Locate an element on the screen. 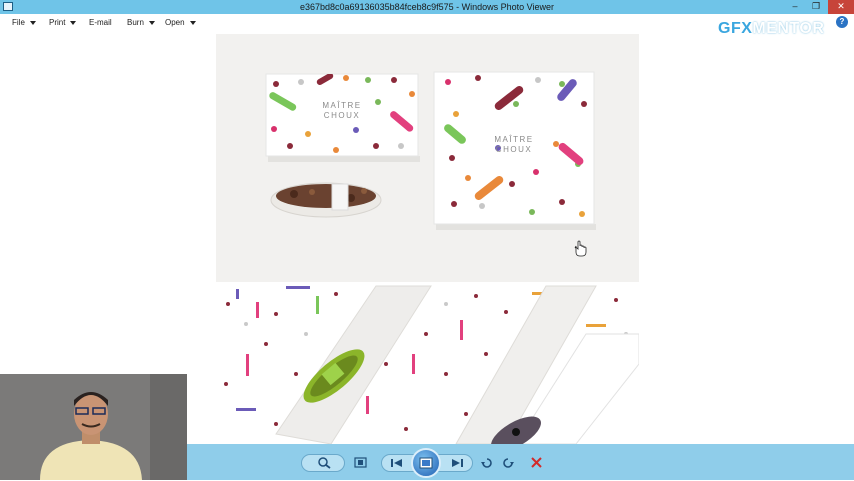 The width and height of the screenshot is (854, 481). menu-email-label: E-mail is located at coordinates (100, 22).